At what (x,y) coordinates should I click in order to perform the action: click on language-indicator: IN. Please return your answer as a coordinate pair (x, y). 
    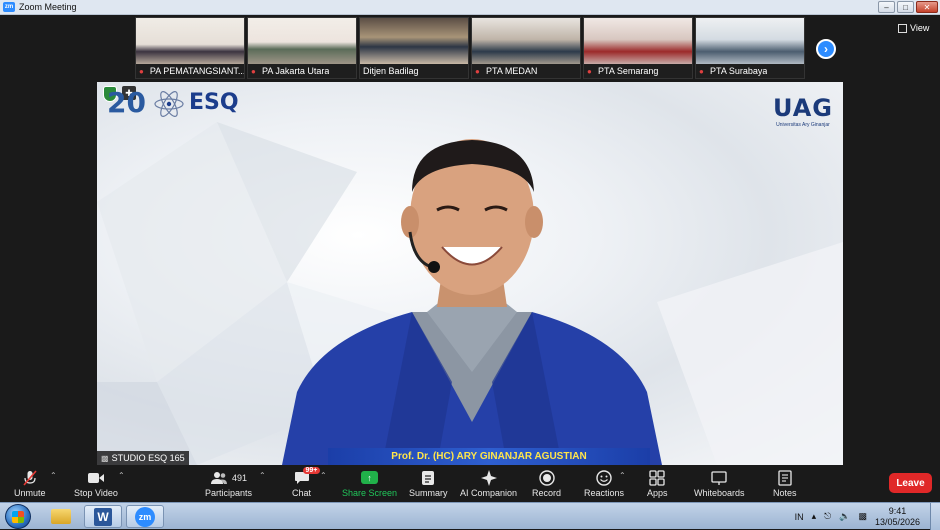
    Looking at the image, I should click on (799, 517).